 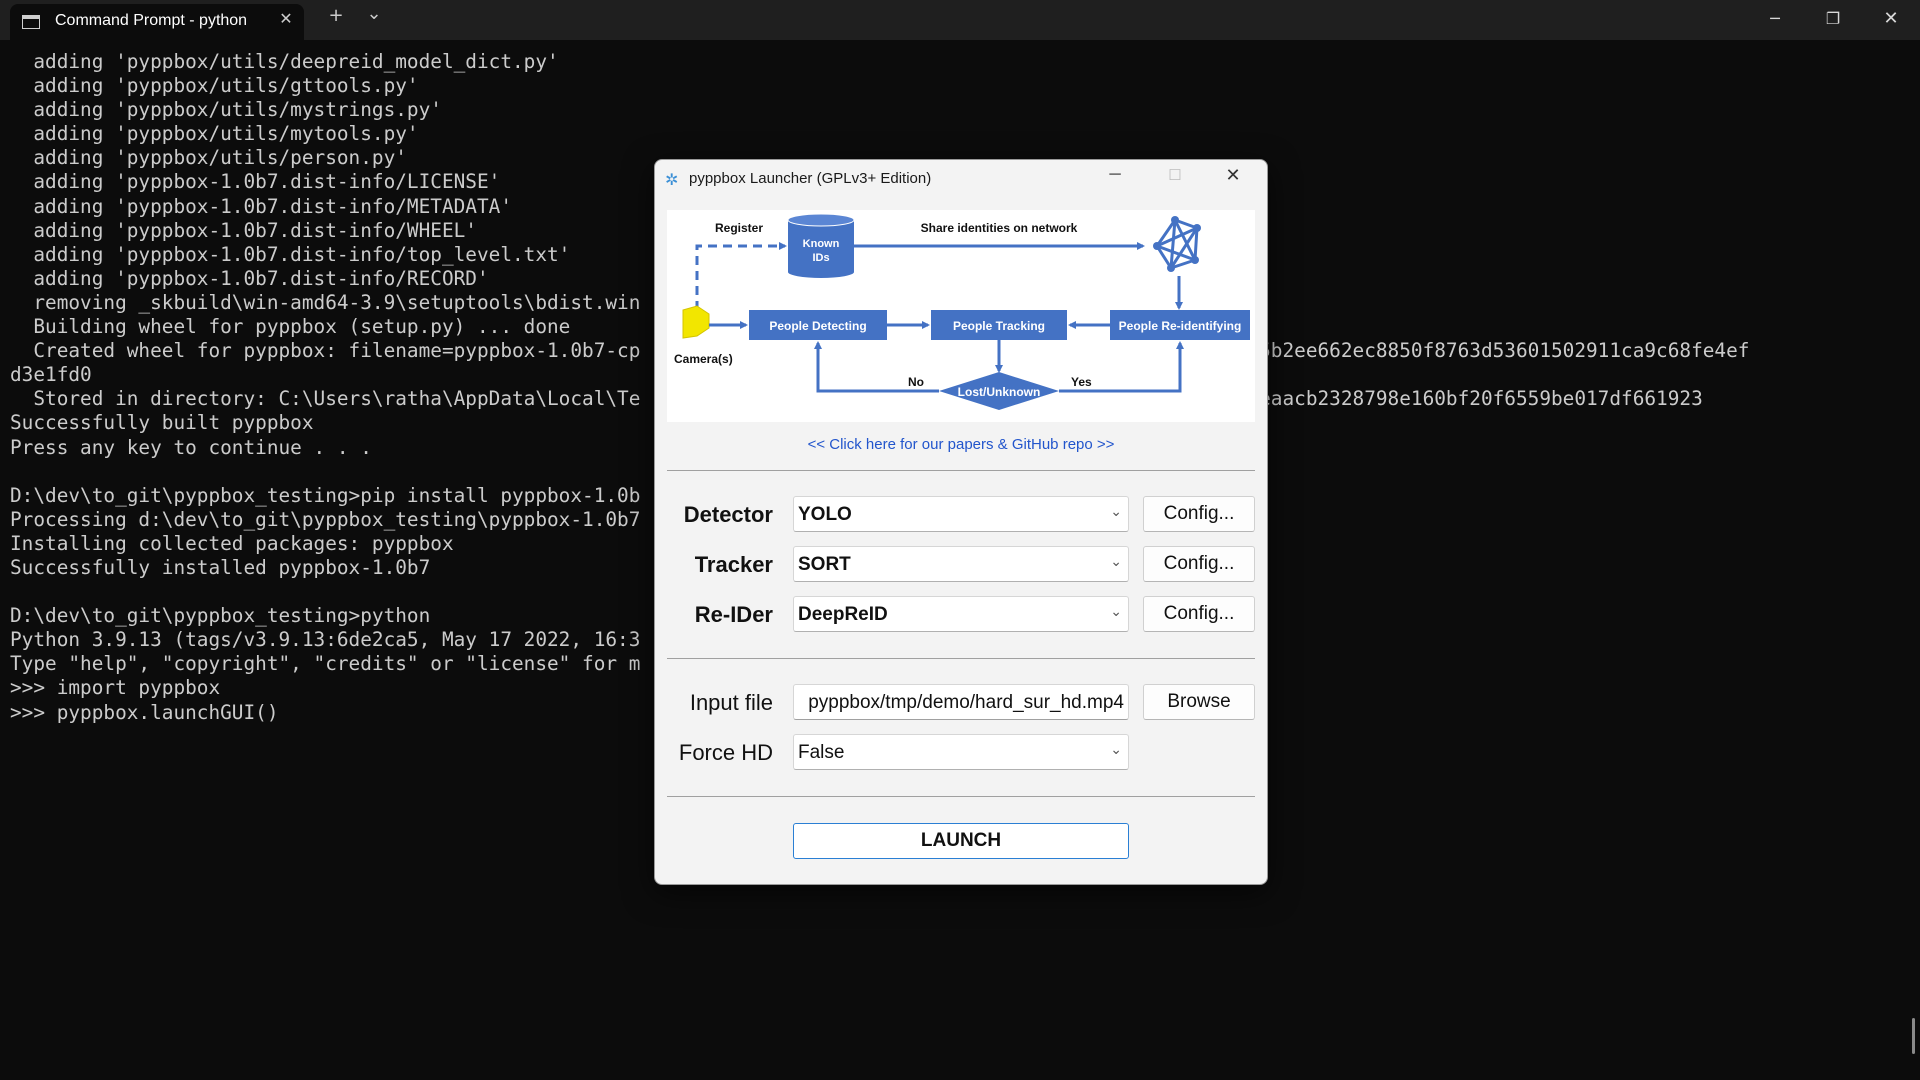 I want to click on restore-button: ❐, so click(x=1833, y=20).